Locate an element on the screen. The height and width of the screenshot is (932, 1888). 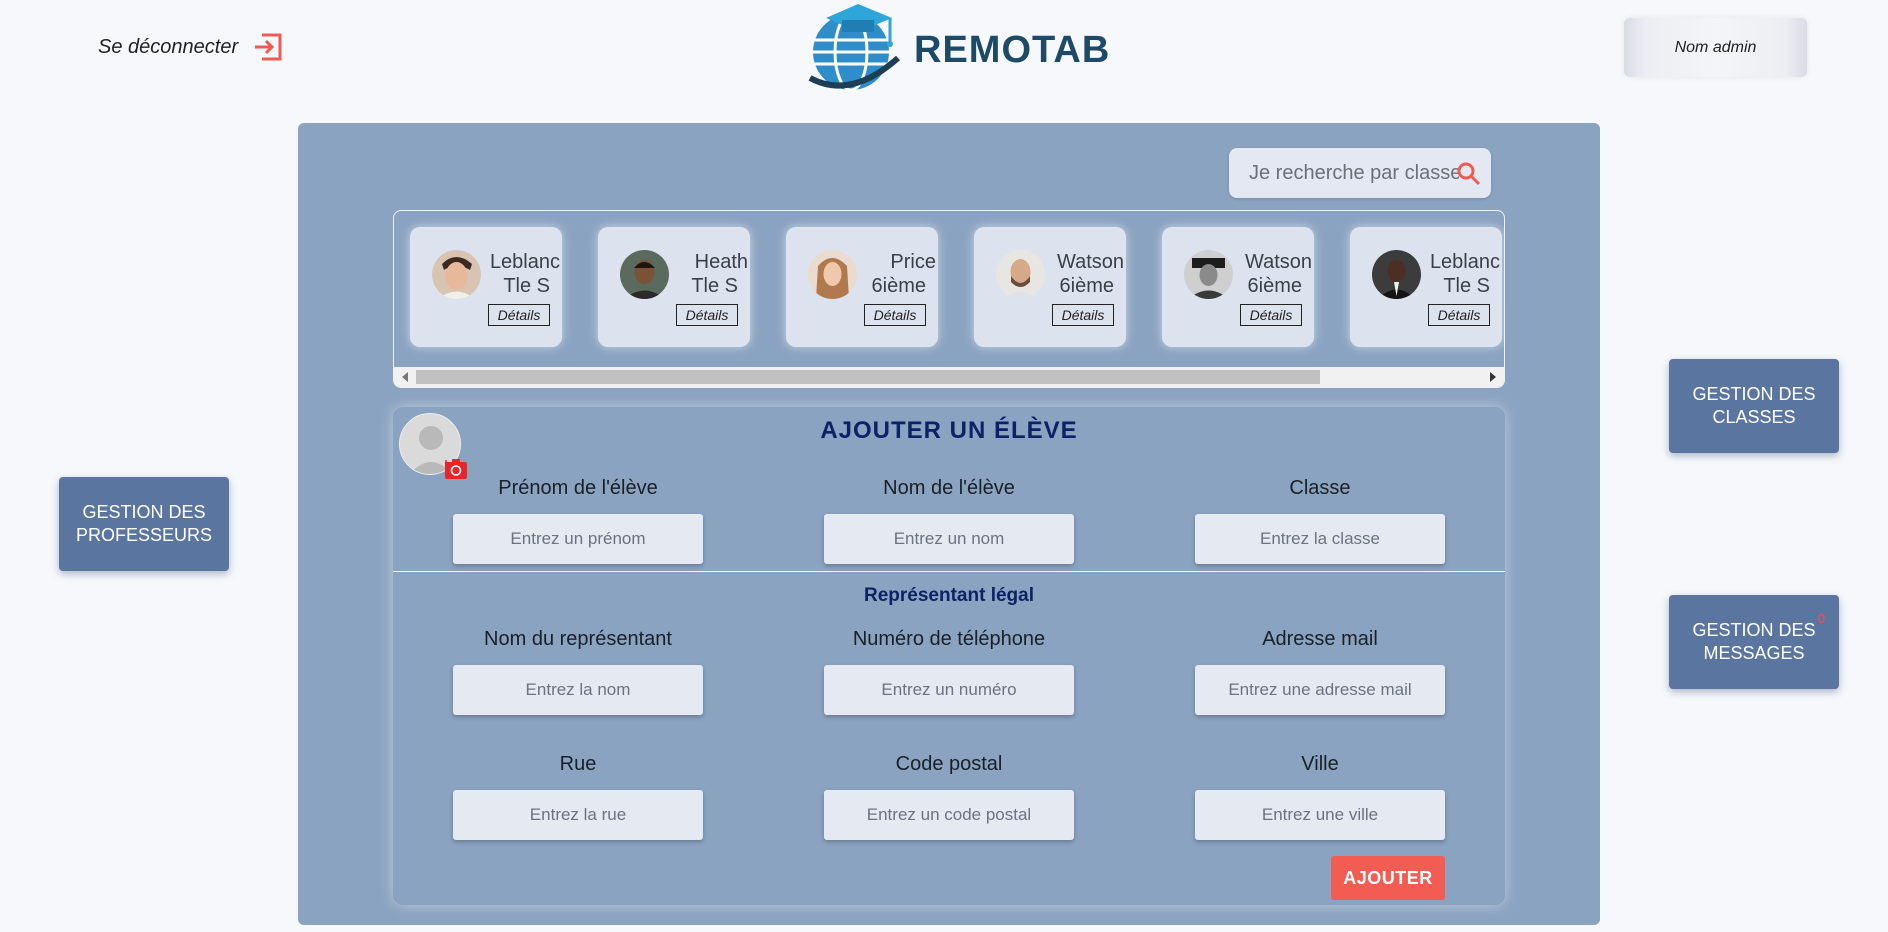
admin-name: Nom admin is located at coordinates (1715, 47).